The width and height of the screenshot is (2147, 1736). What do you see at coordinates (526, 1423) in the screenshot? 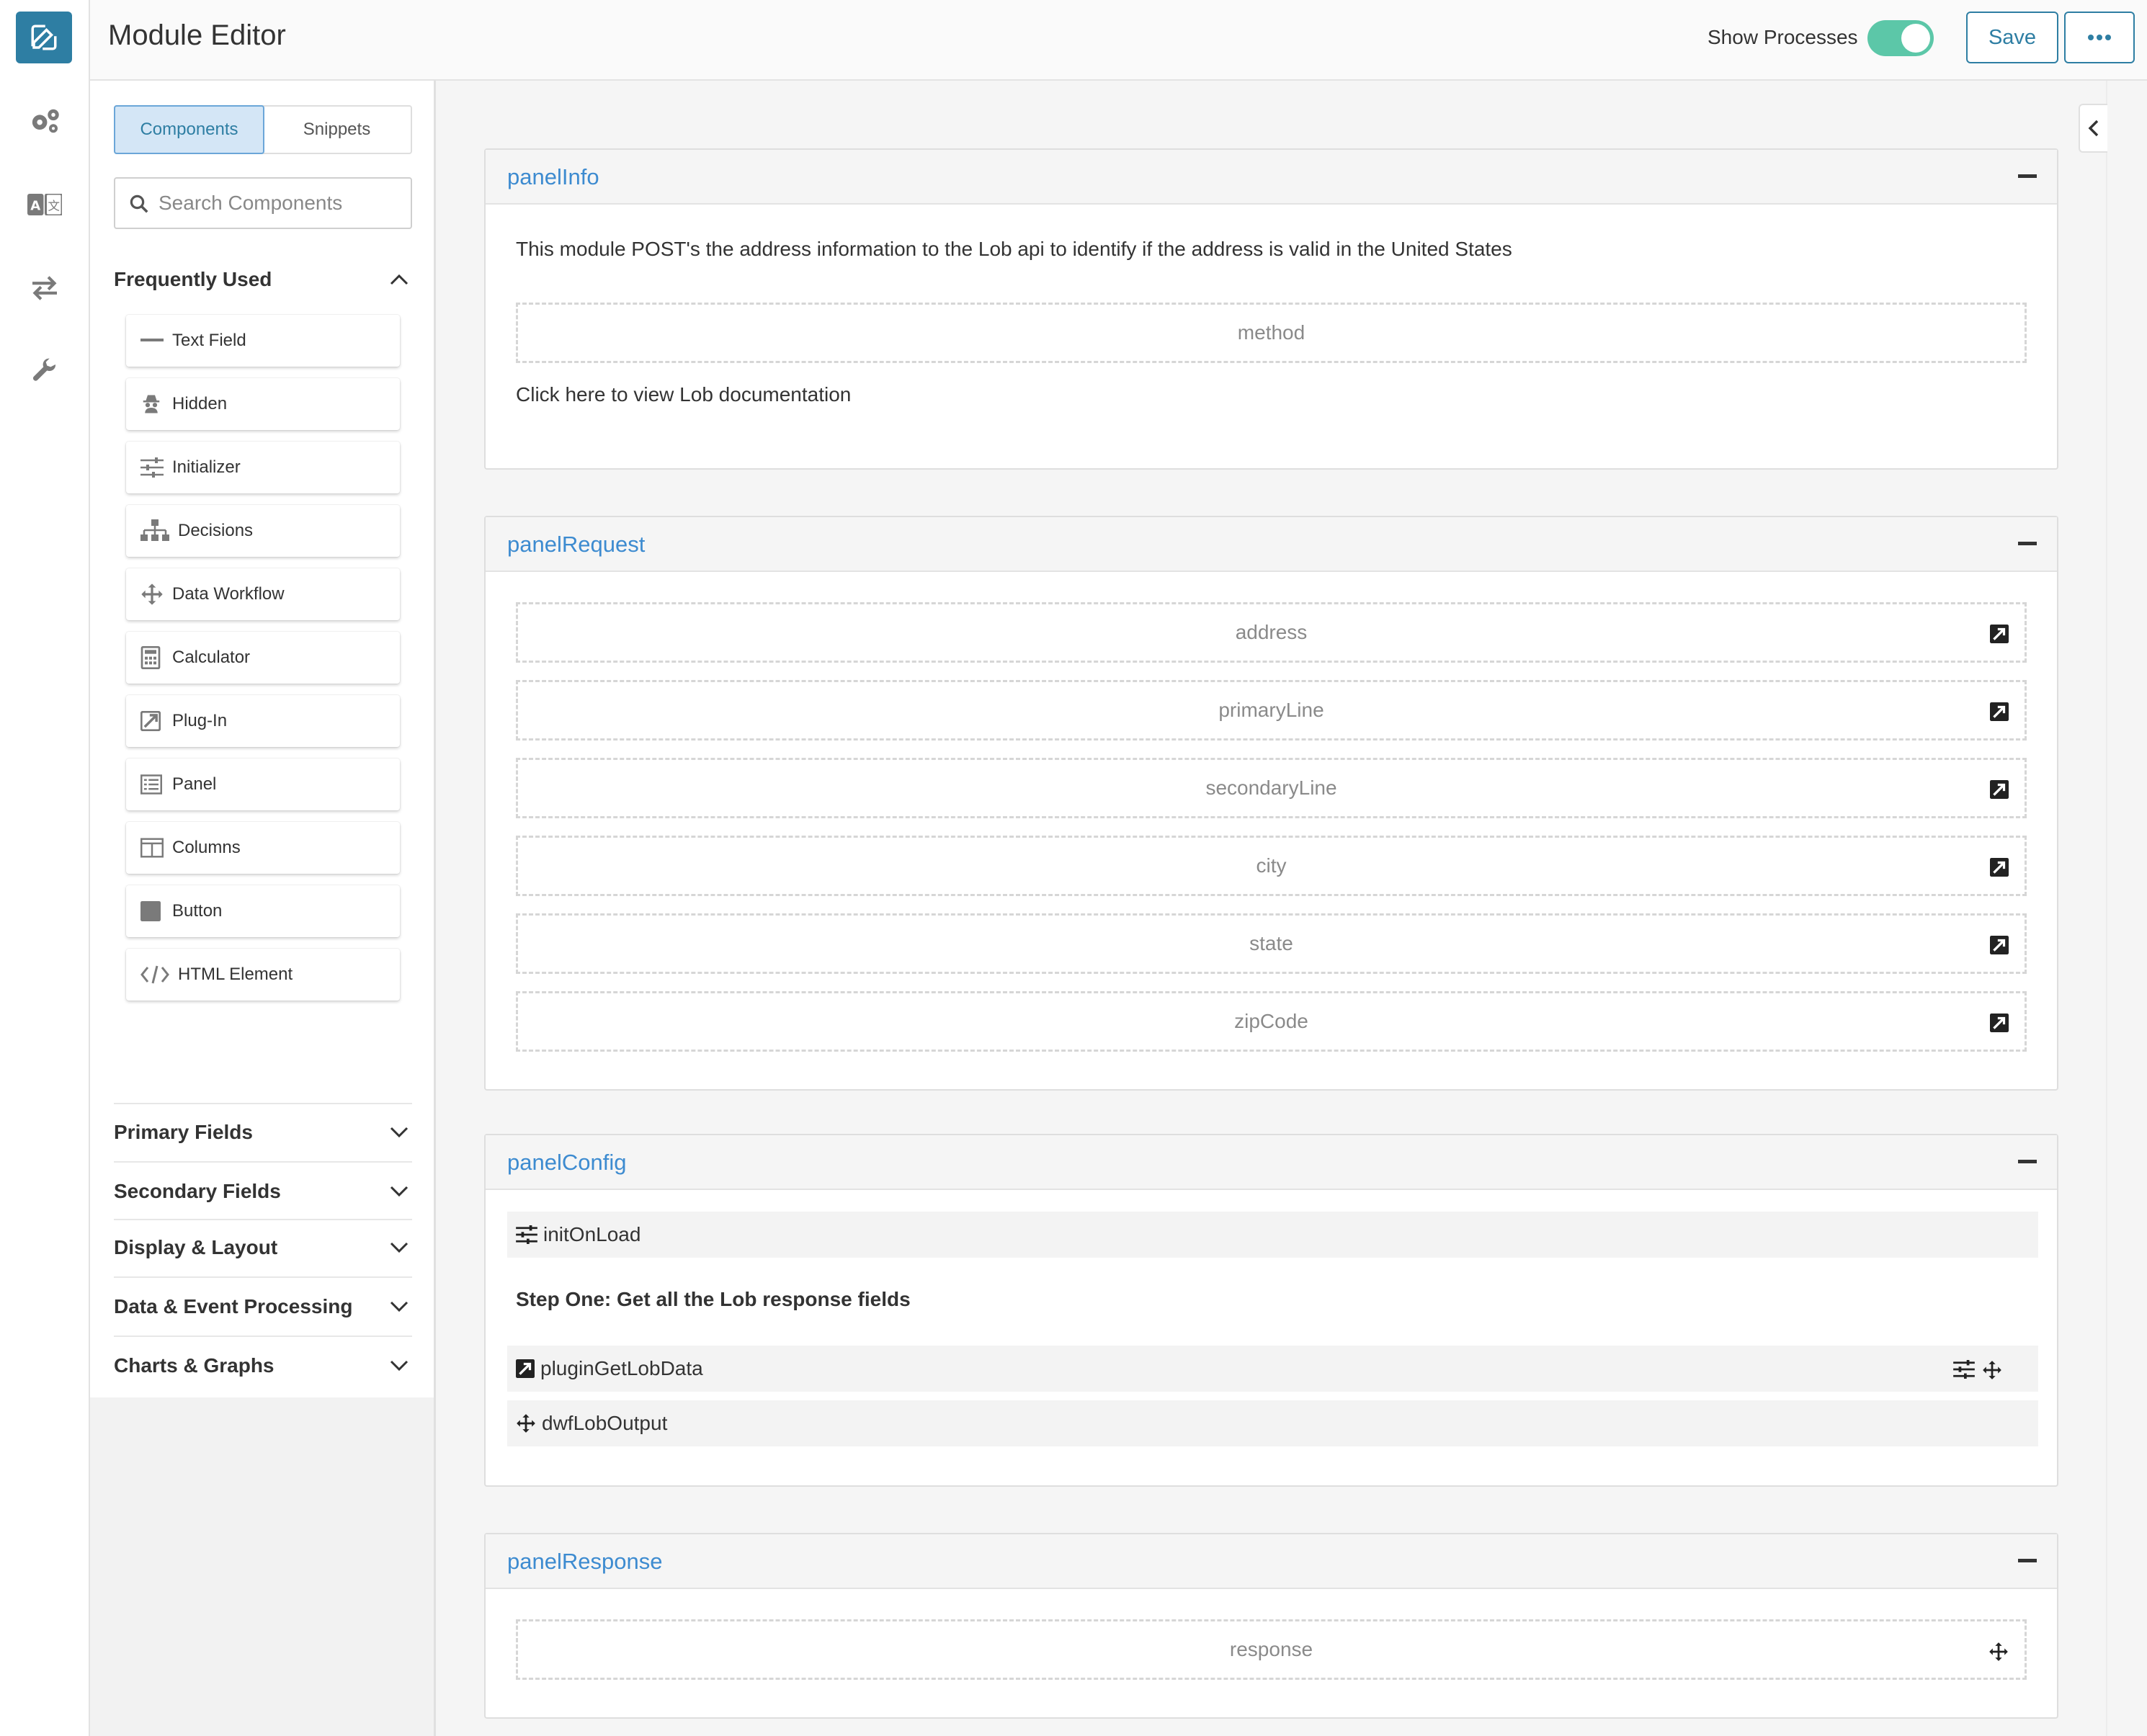
I see `data-workflow-icon` at bounding box center [526, 1423].